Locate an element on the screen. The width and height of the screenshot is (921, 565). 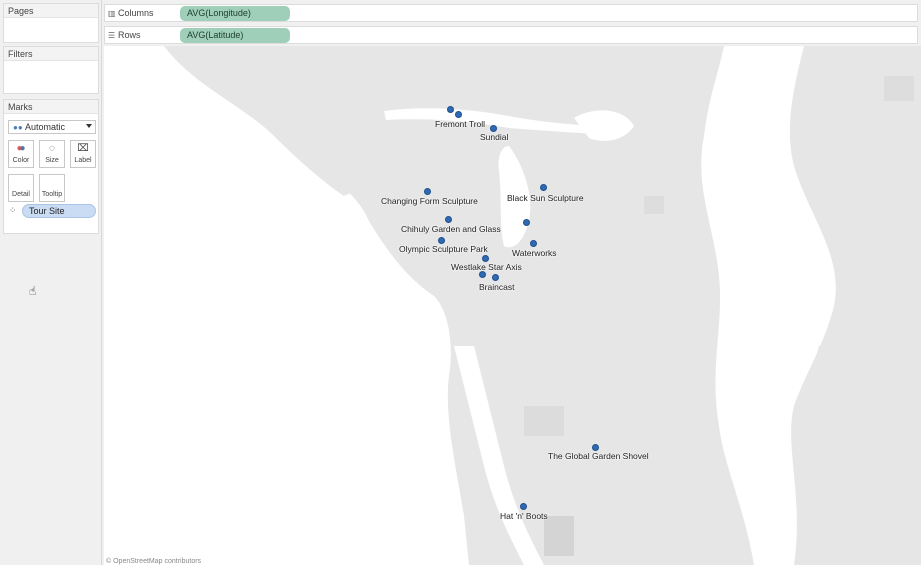
map-dot-sundial is located at coordinates (493, 128).